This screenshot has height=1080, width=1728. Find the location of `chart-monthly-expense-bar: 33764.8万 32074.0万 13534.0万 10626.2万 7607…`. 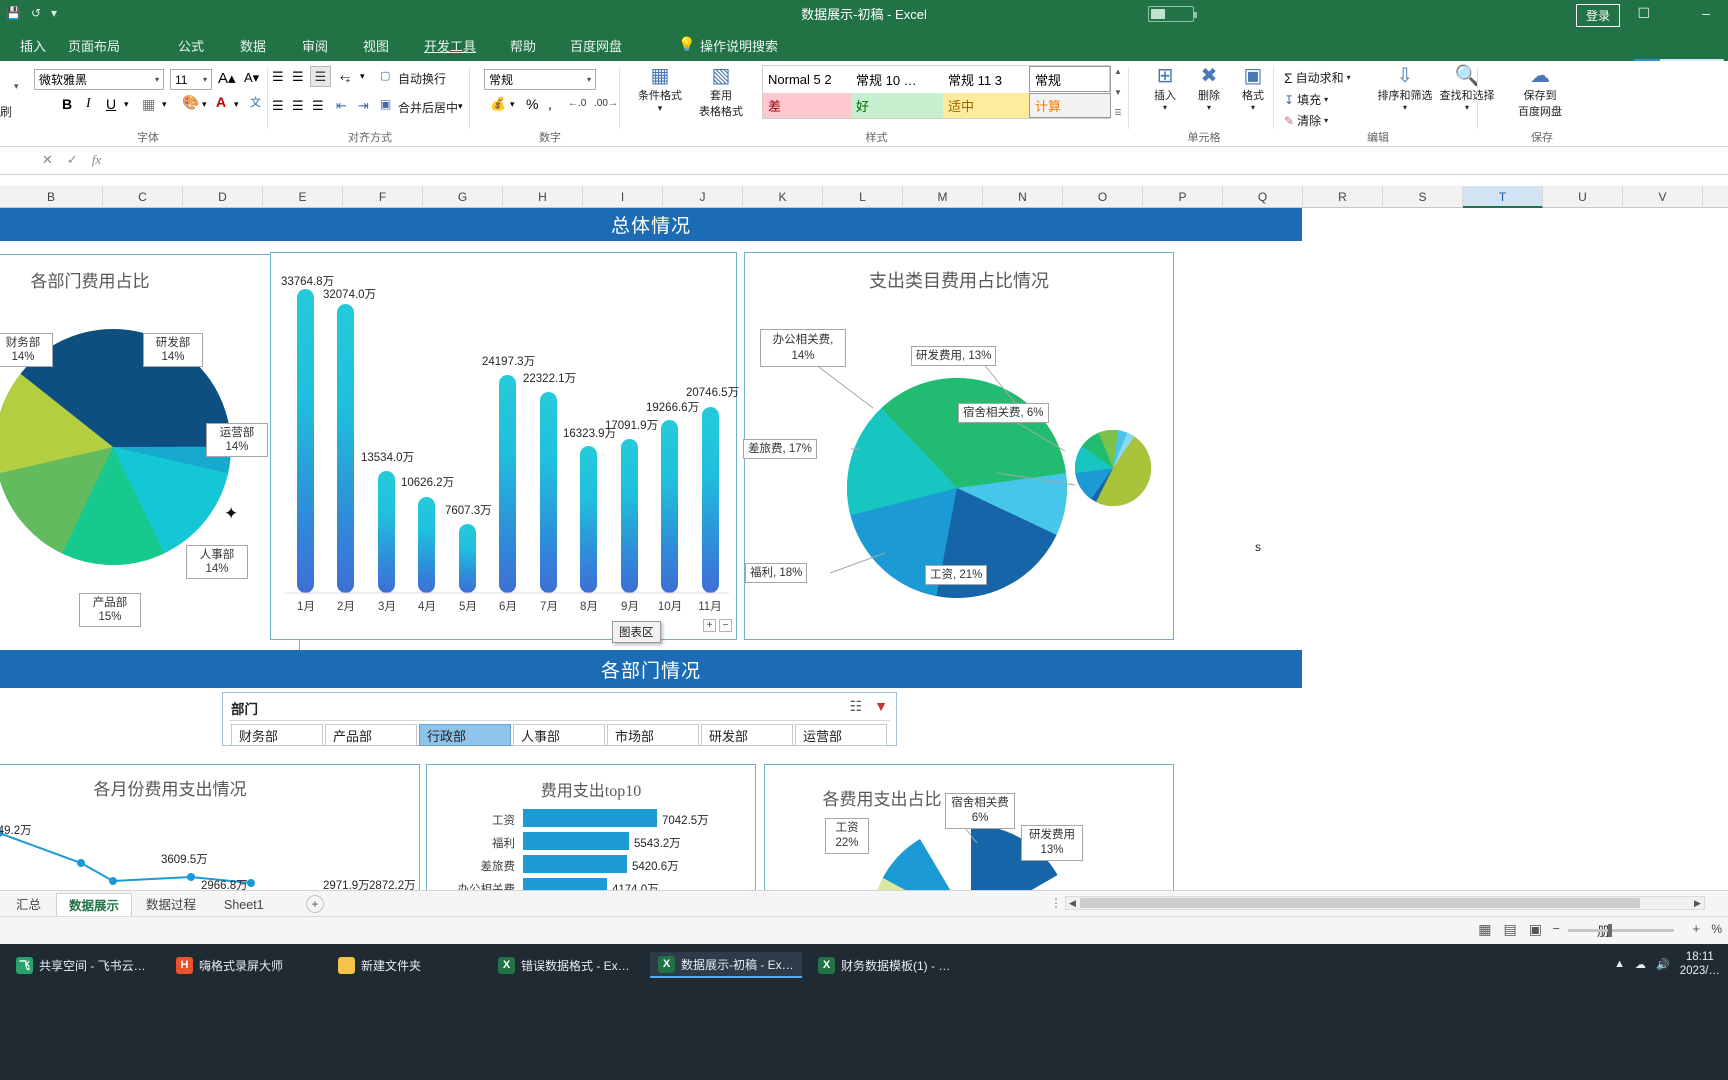

chart-monthly-expense-bar: 33764.8万 32074.0万 13534.0万 10626.2万 7607… is located at coordinates (504, 446).